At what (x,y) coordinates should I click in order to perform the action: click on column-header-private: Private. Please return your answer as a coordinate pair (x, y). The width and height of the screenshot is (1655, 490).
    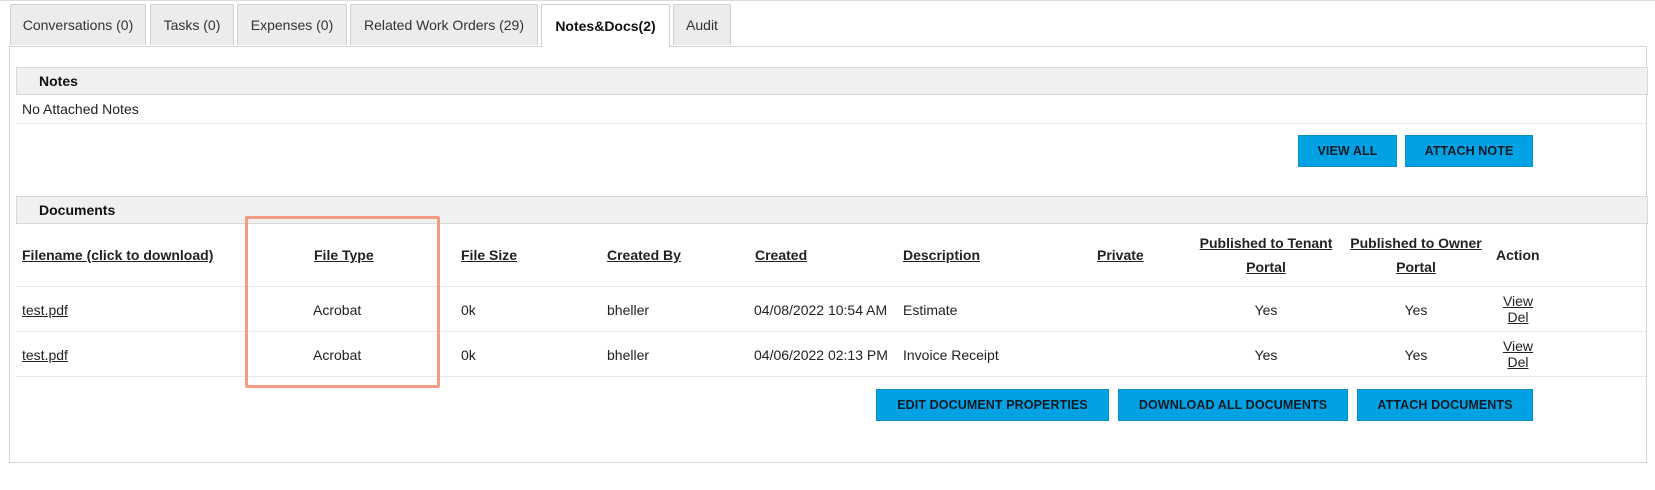
    Looking at the image, I should click on (1120, 255).